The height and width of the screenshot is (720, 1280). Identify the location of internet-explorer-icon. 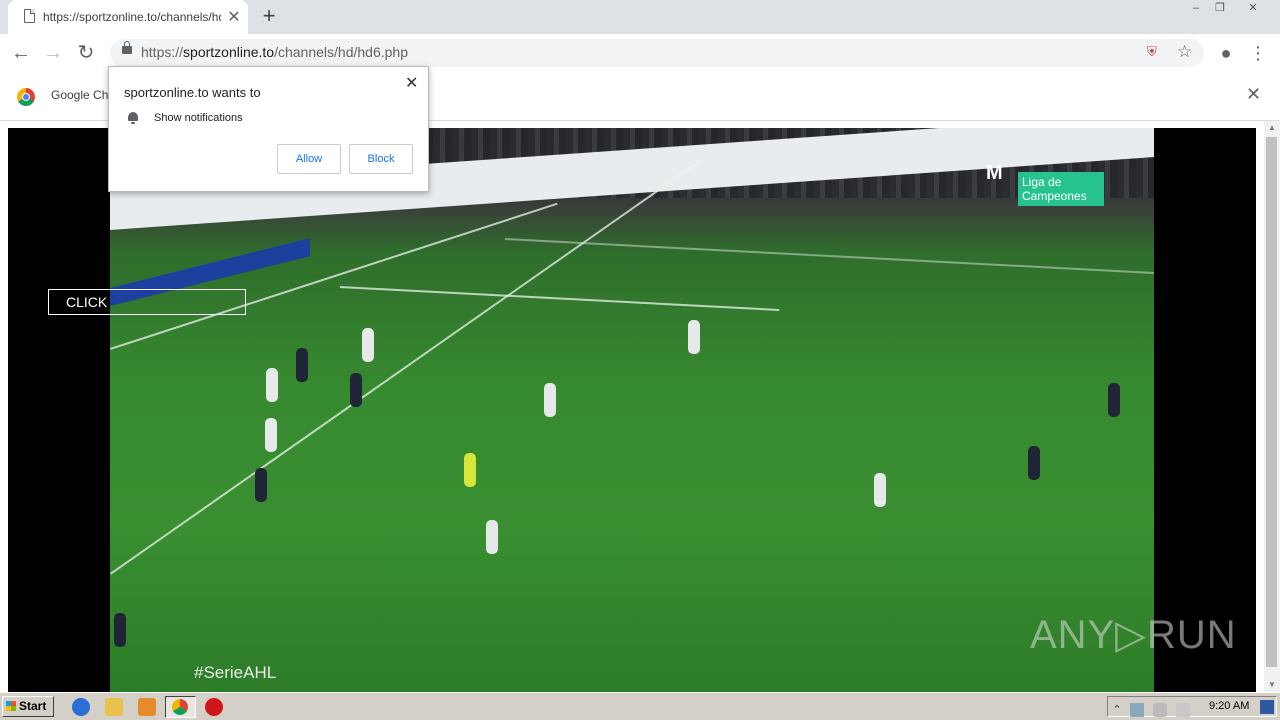
(81, 707).